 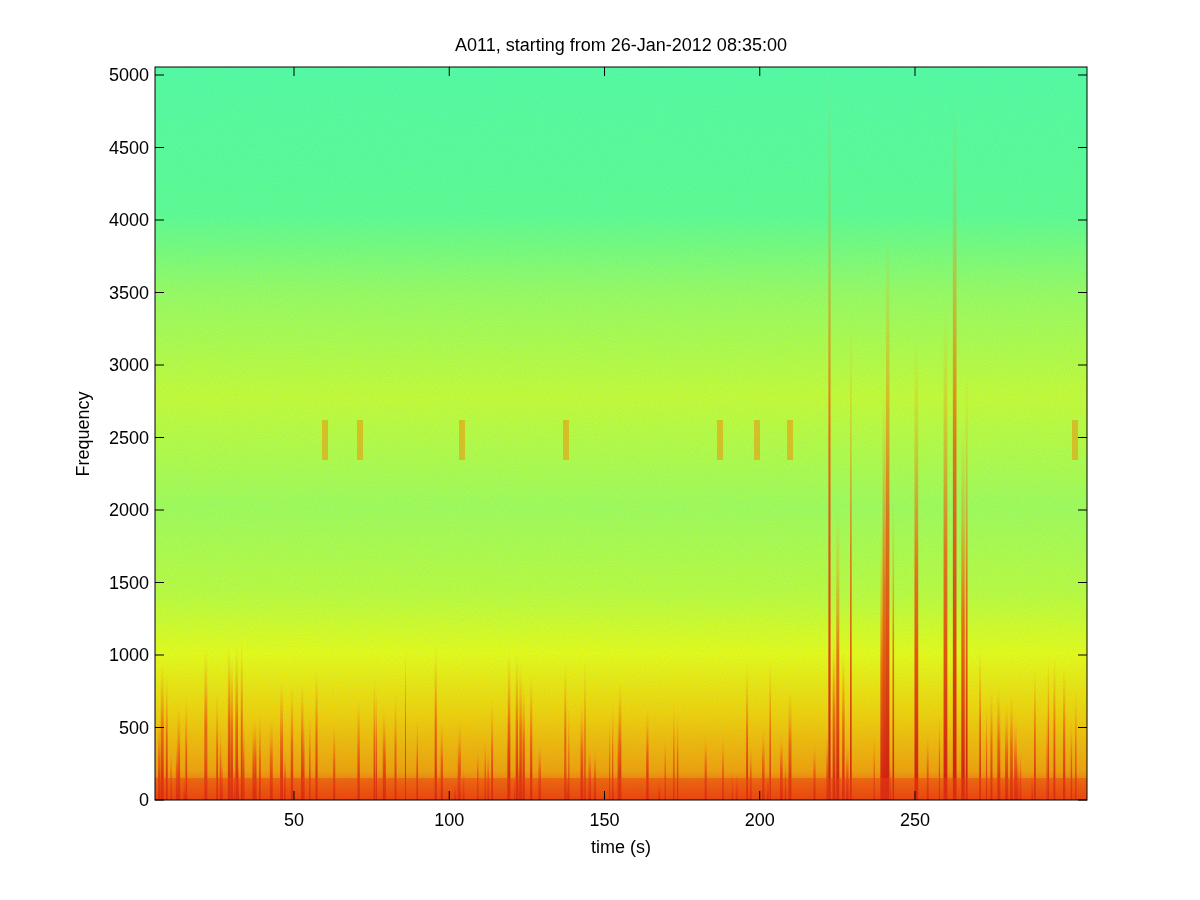 What do you see at coordinates (759, 820) in the screenshot?
I see `x-tick-label: 200` at bounding box center [759, 820].